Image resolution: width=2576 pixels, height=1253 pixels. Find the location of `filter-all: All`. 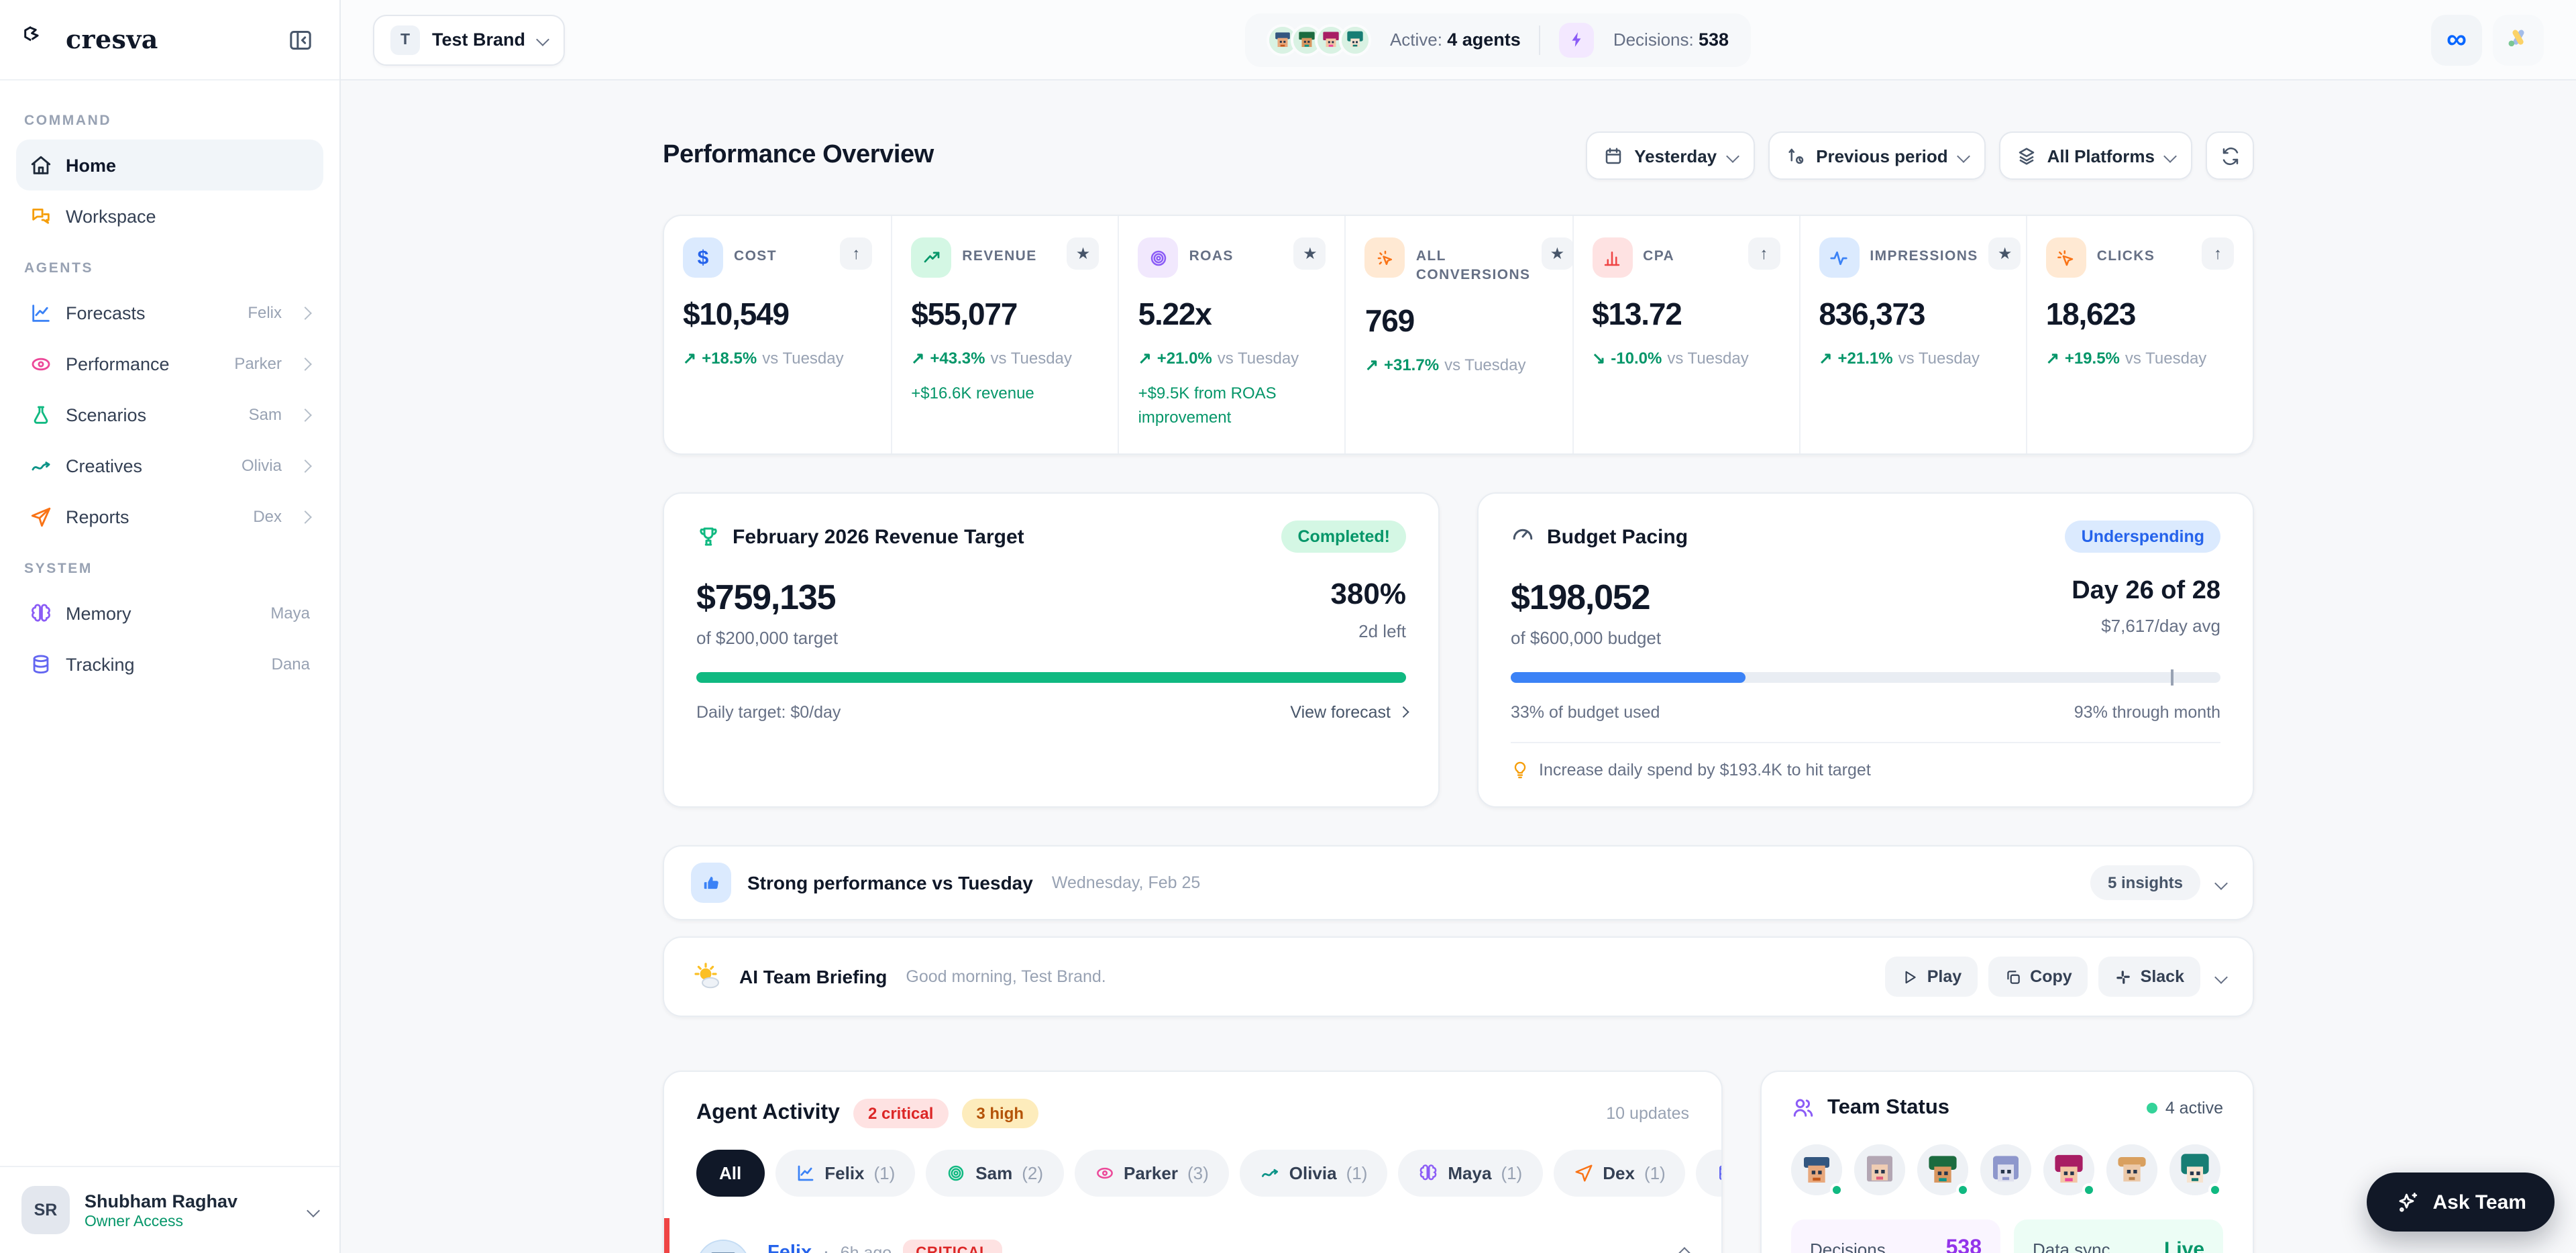

filter-all: All is located at coordinates (730, 1173).